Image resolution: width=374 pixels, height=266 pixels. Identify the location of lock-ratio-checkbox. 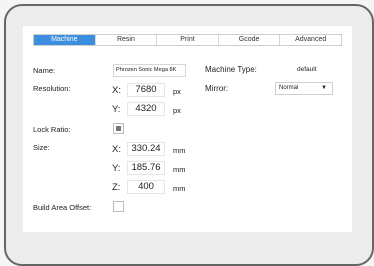
(118, 128).